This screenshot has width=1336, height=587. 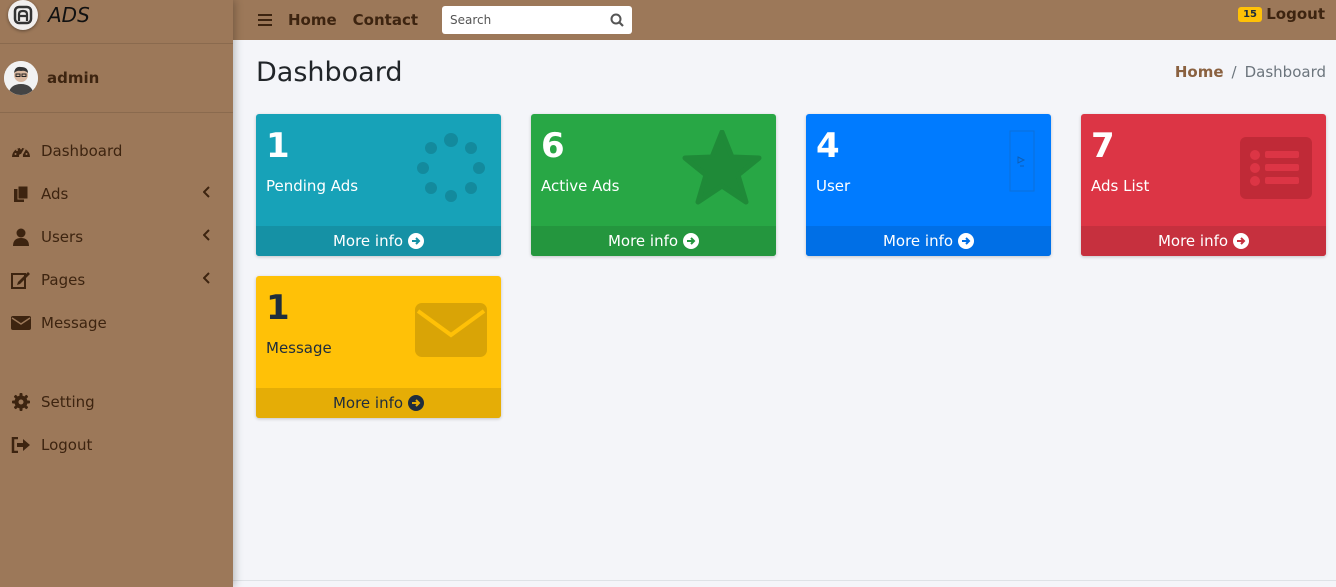 What do you see at coordinates (116, 78) in the screenshot?
I see `user-panel: admin` at bounding box center [116, 78].